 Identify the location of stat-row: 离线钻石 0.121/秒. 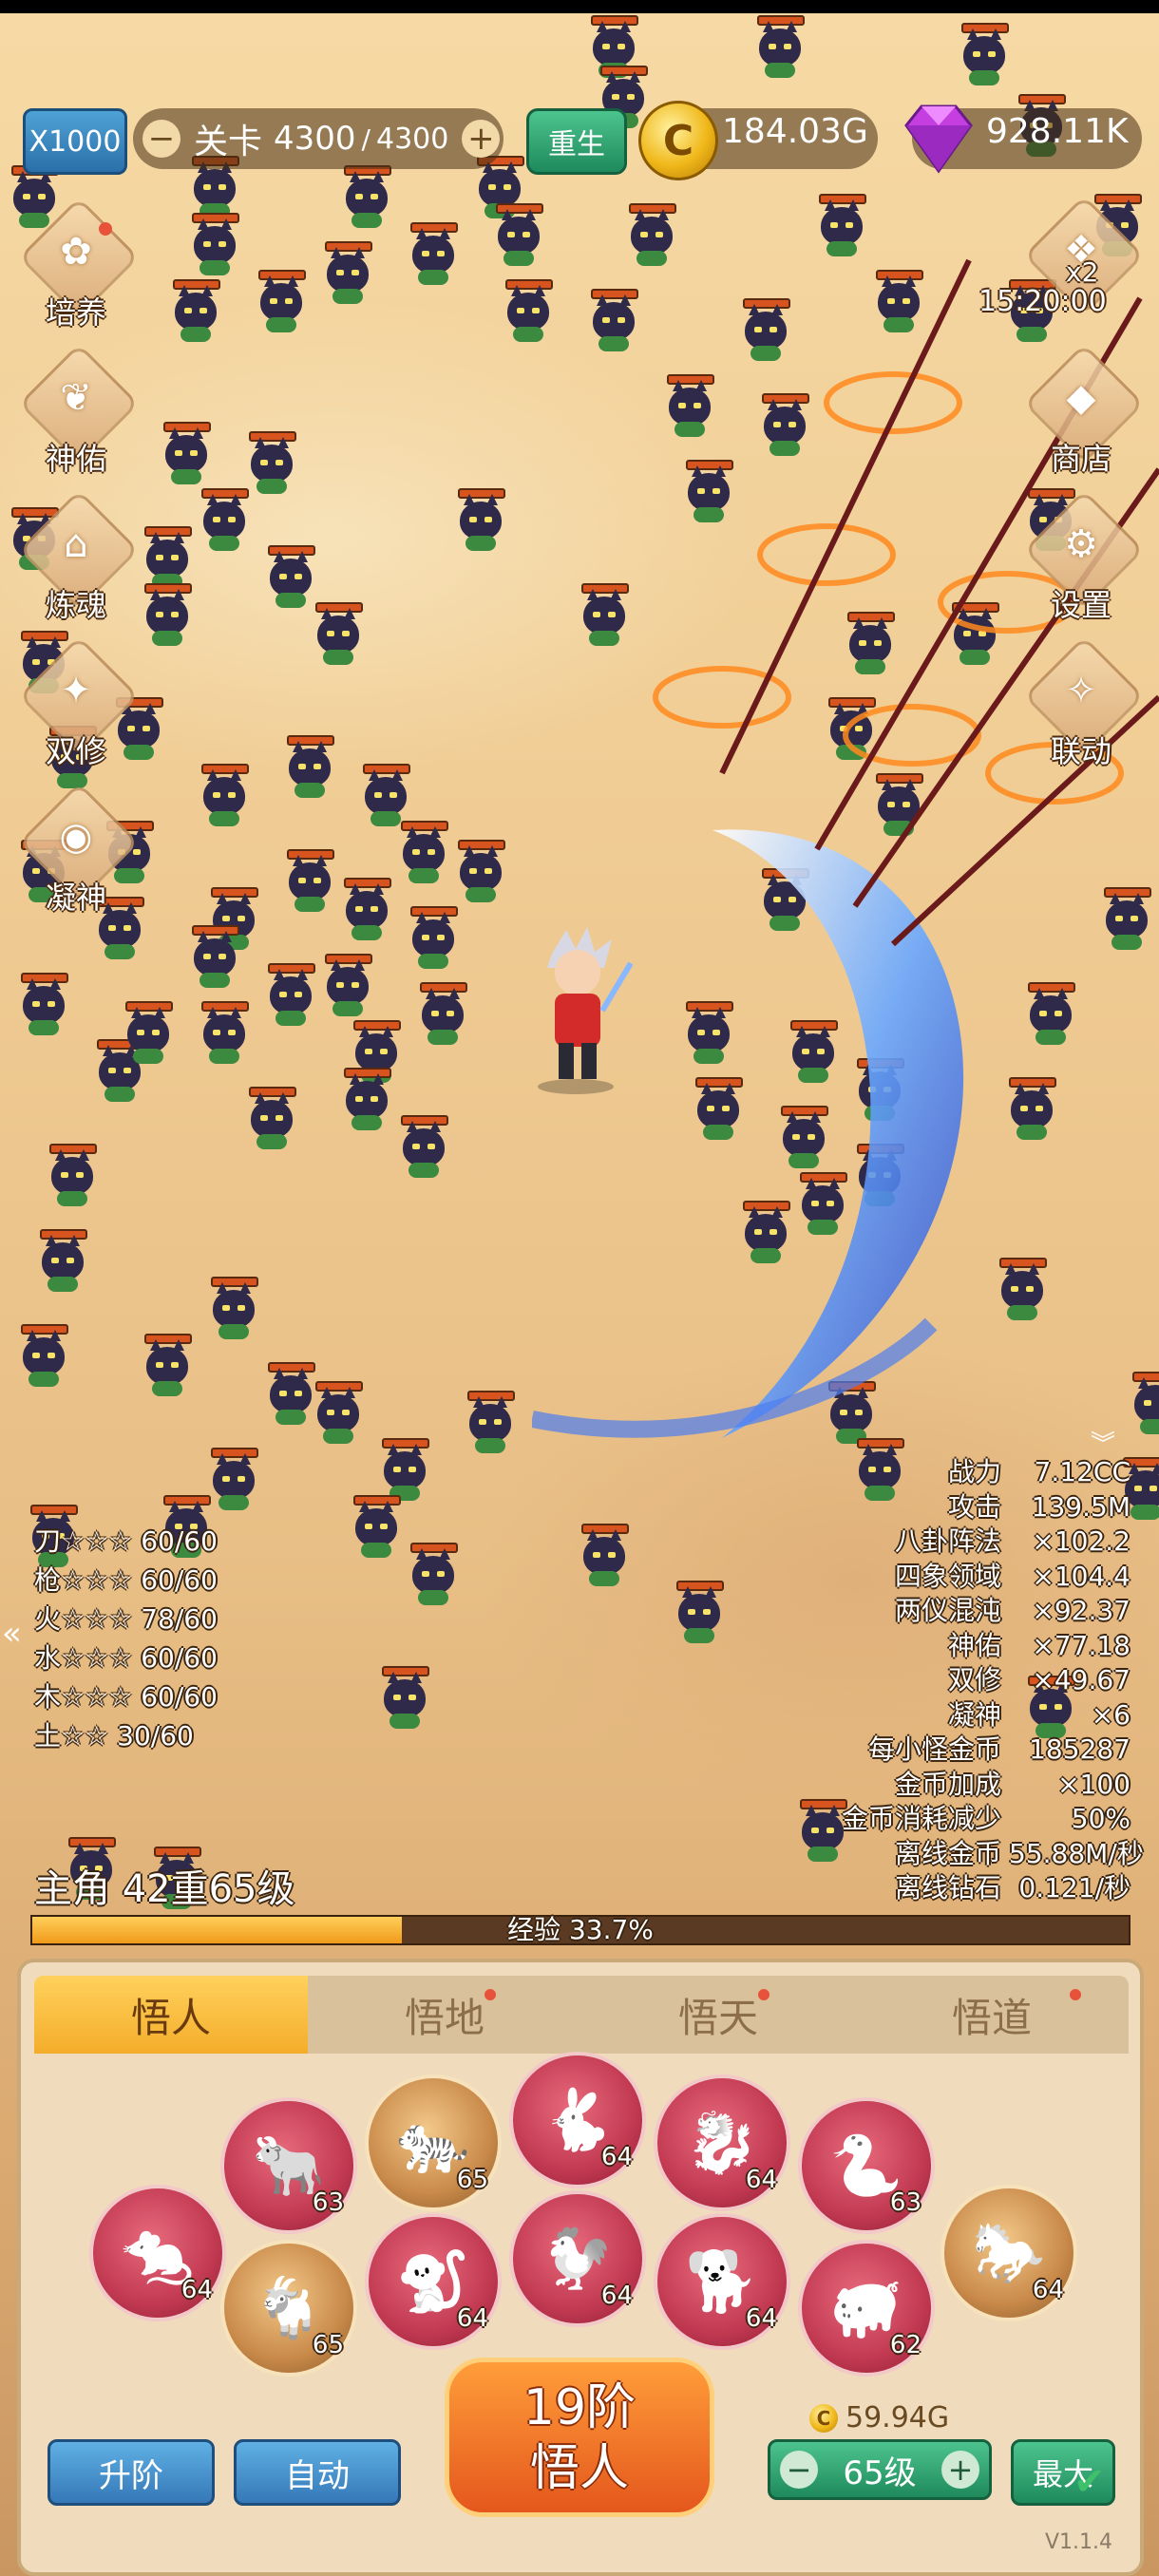
(1012, 1888).